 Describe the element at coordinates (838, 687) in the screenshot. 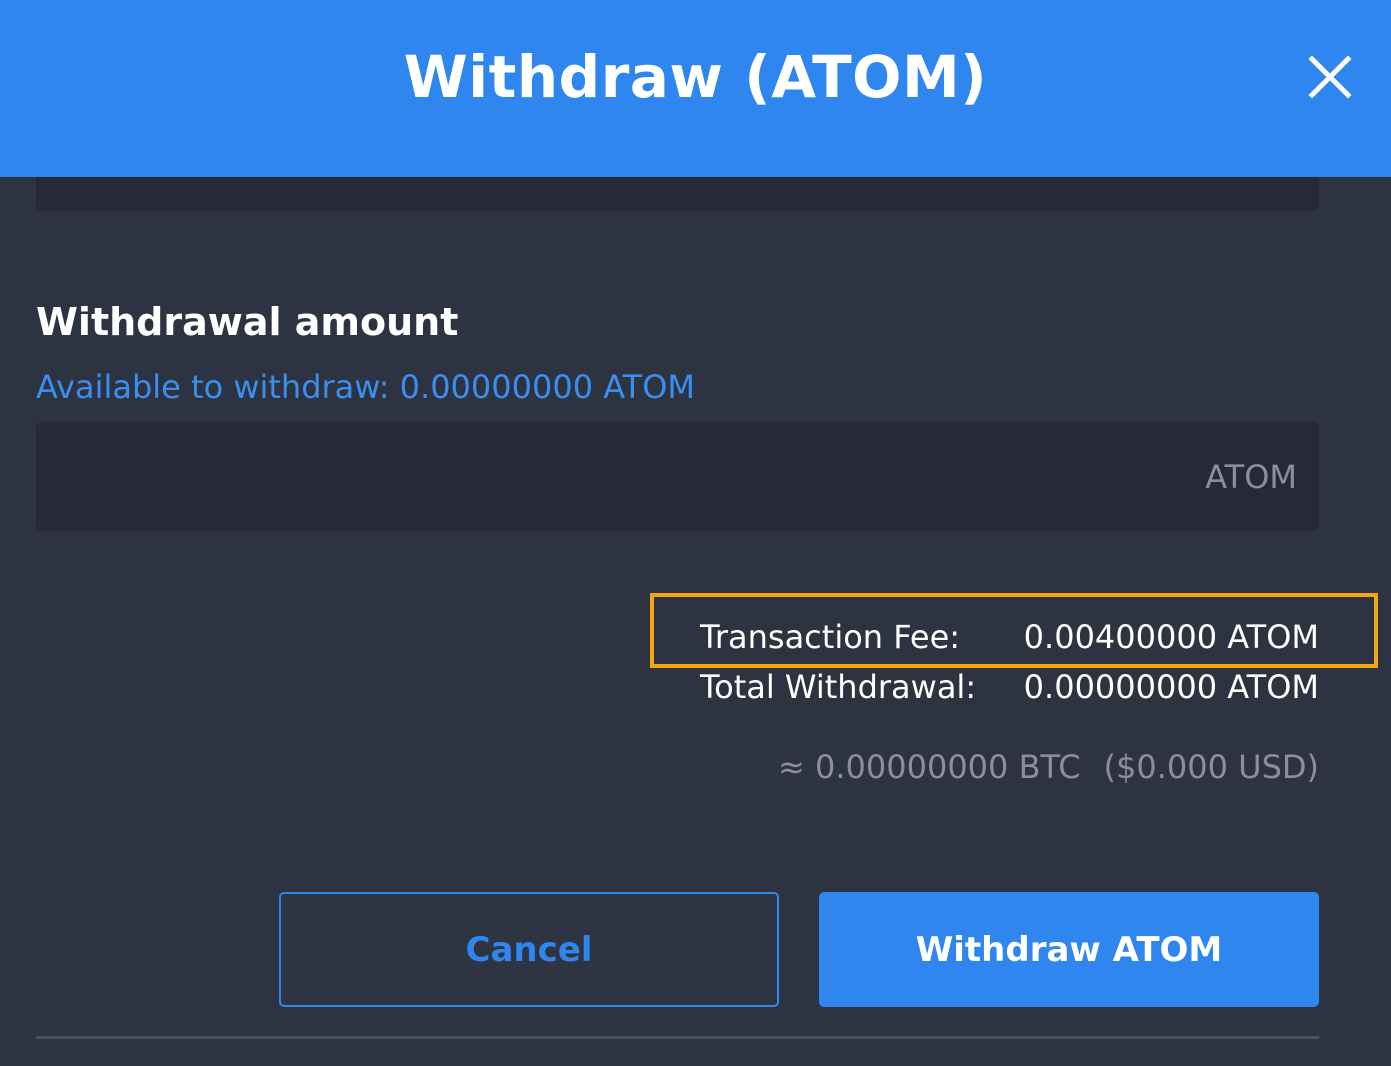

I see `total-withdrawal-label: Total Withdrawal:` at that location.